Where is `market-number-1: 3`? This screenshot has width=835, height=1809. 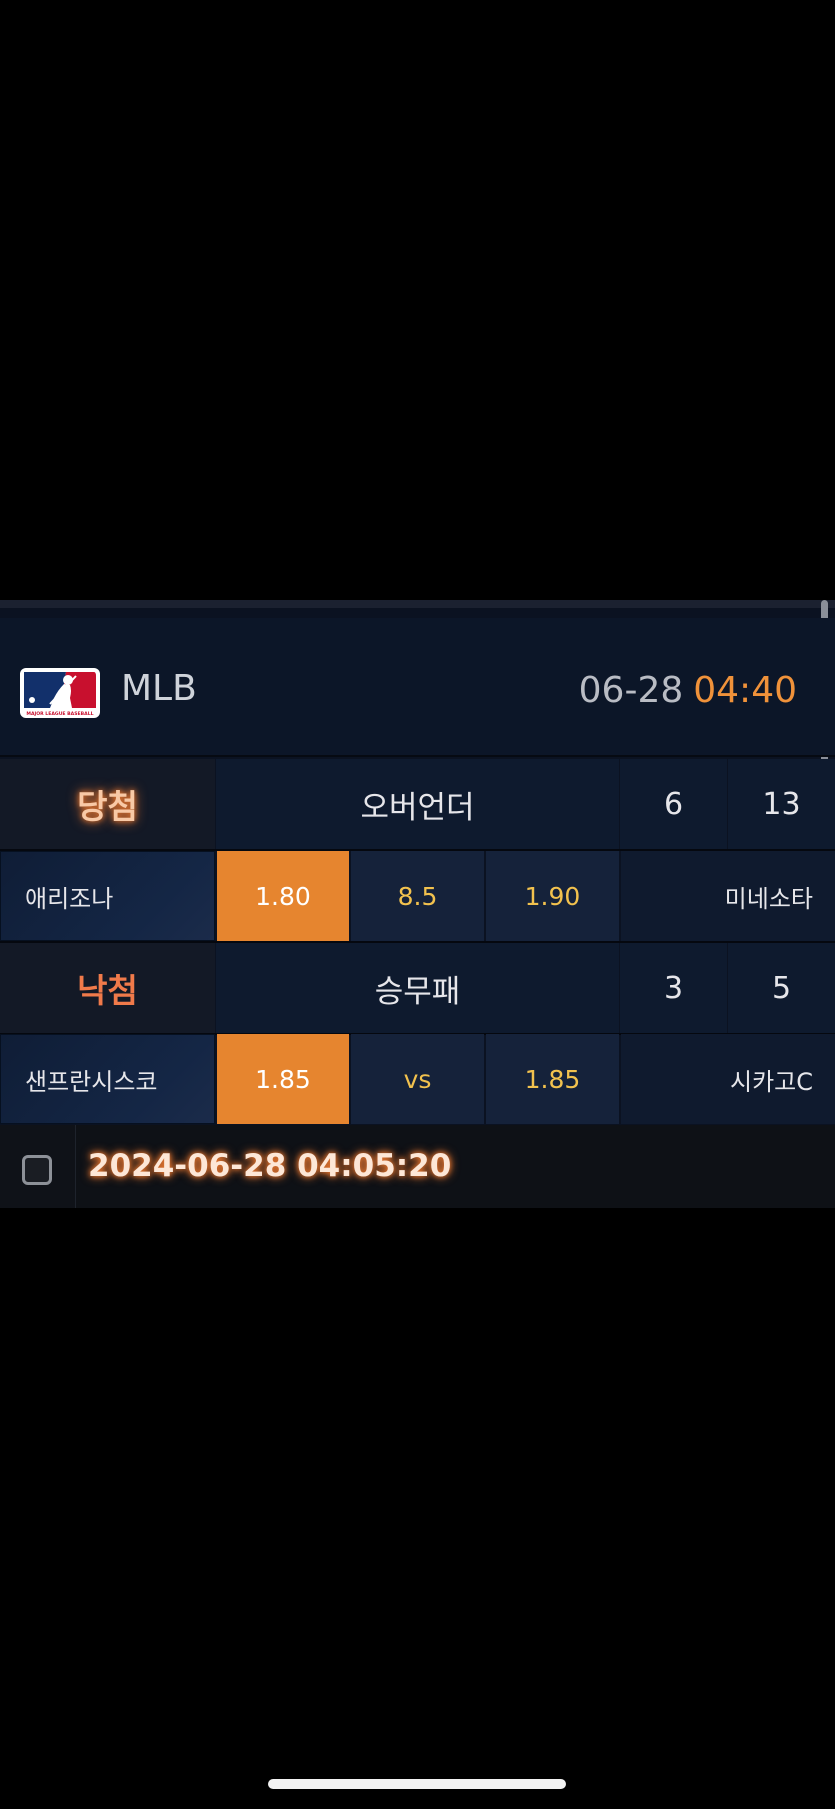
market-number-1: 3 is located at coordinates (673, 988).